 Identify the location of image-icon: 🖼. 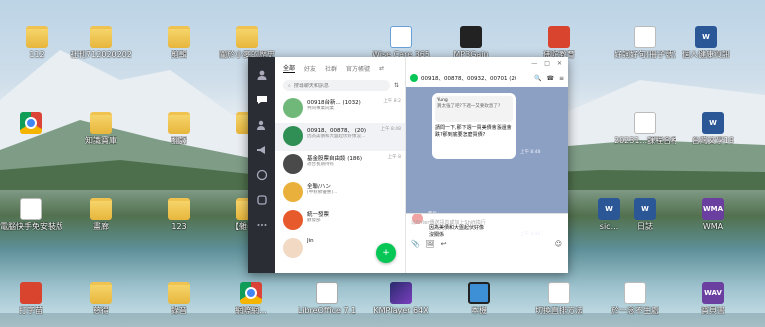
(430, 244).